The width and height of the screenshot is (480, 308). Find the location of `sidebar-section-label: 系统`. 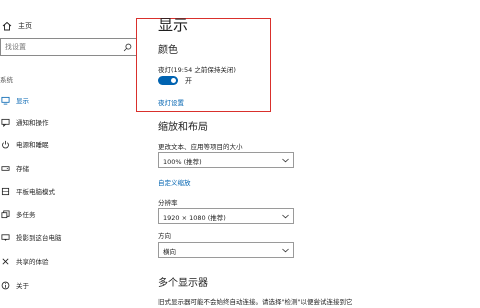

sidebar-section-label: 系统 is located at coordinates (6, 80).